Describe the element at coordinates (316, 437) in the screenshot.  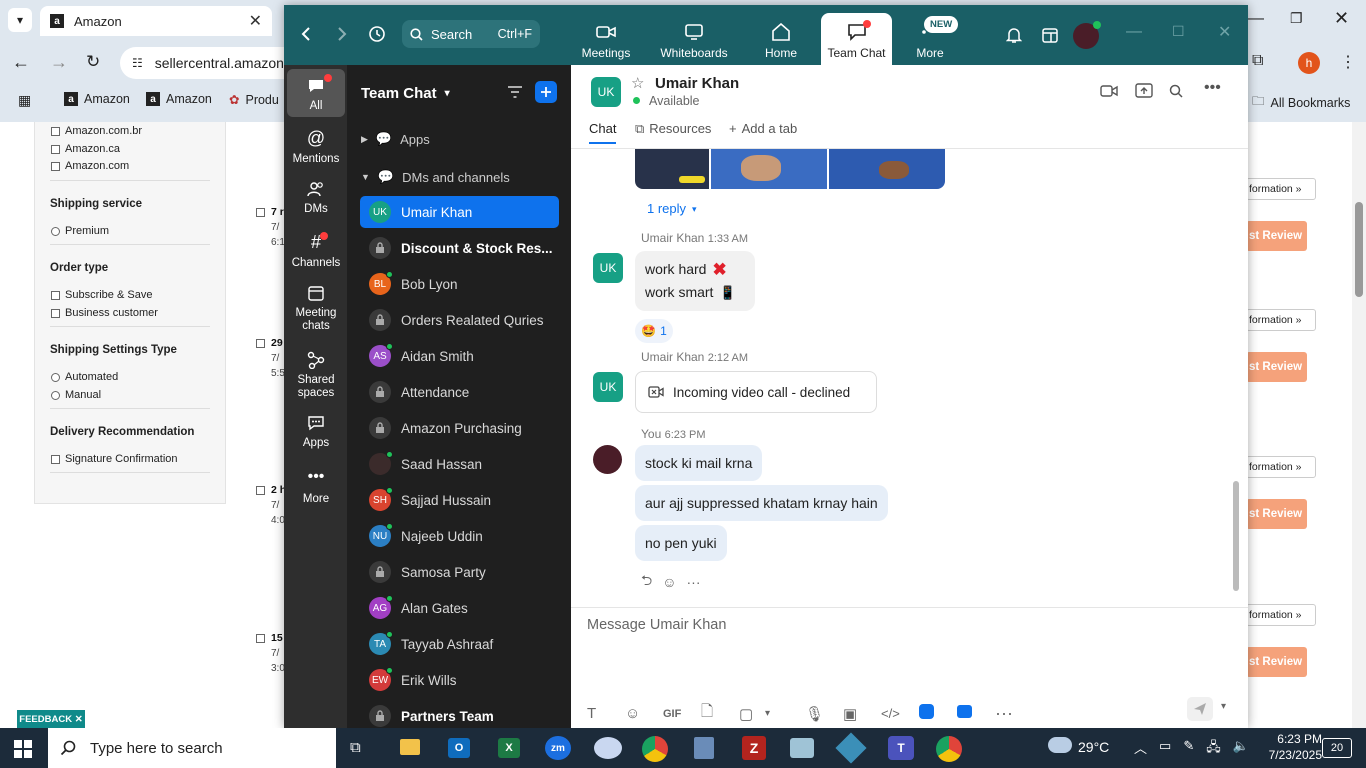
I see `rail-item-apps: Apps` at that location.